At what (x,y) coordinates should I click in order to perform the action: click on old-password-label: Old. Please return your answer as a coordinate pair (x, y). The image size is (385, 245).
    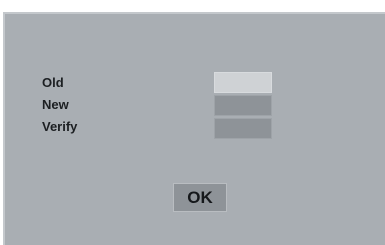
    Looking at the image, I should click on (53, 82).